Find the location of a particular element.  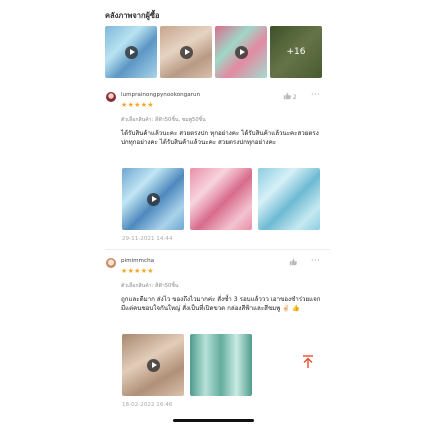

like-count: 2 is located at coordinates (294, 97).